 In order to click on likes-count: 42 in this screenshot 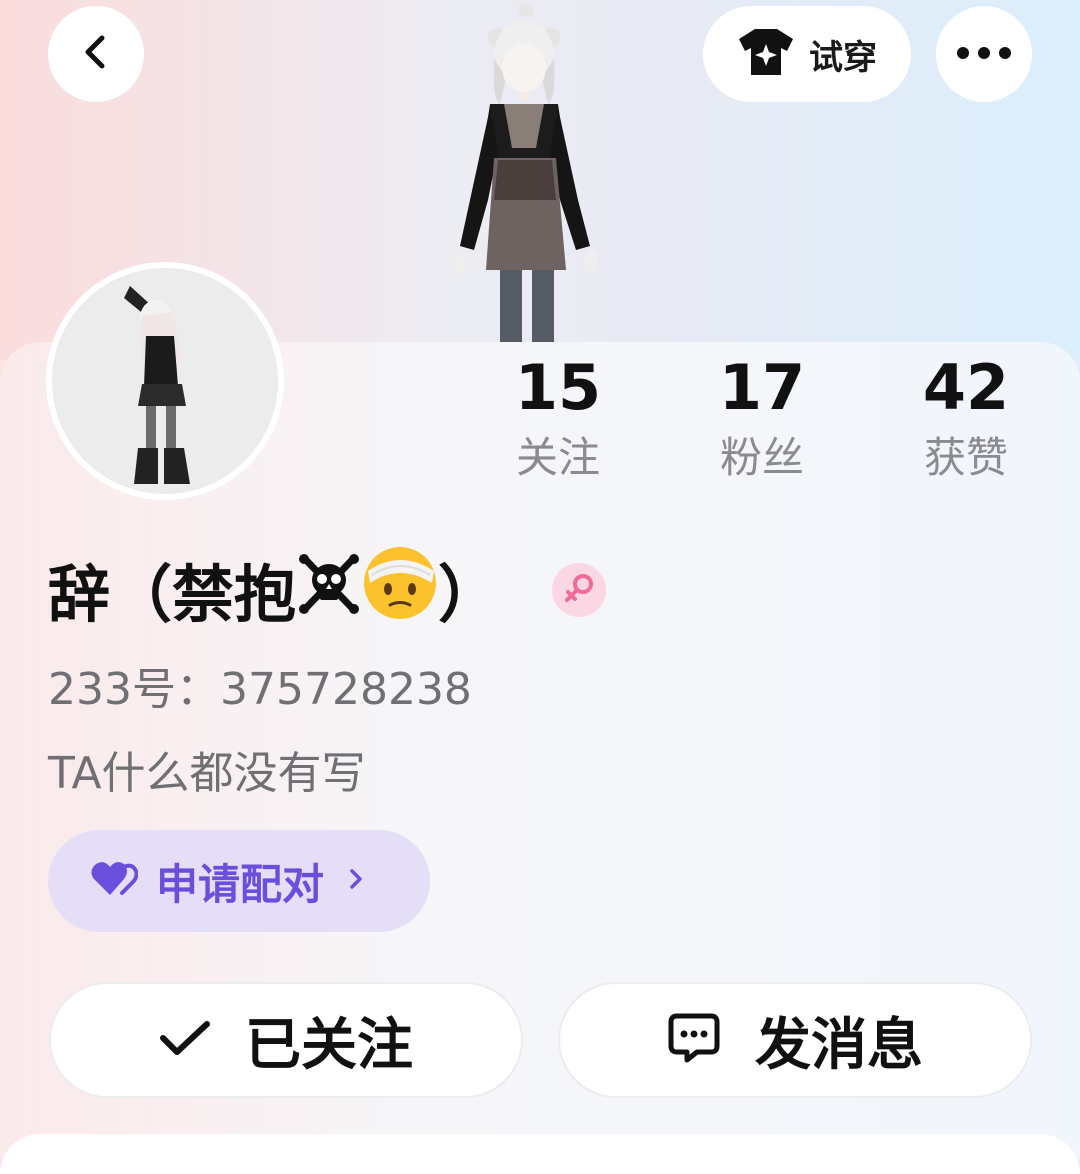, I will do `click(966, 387)`.